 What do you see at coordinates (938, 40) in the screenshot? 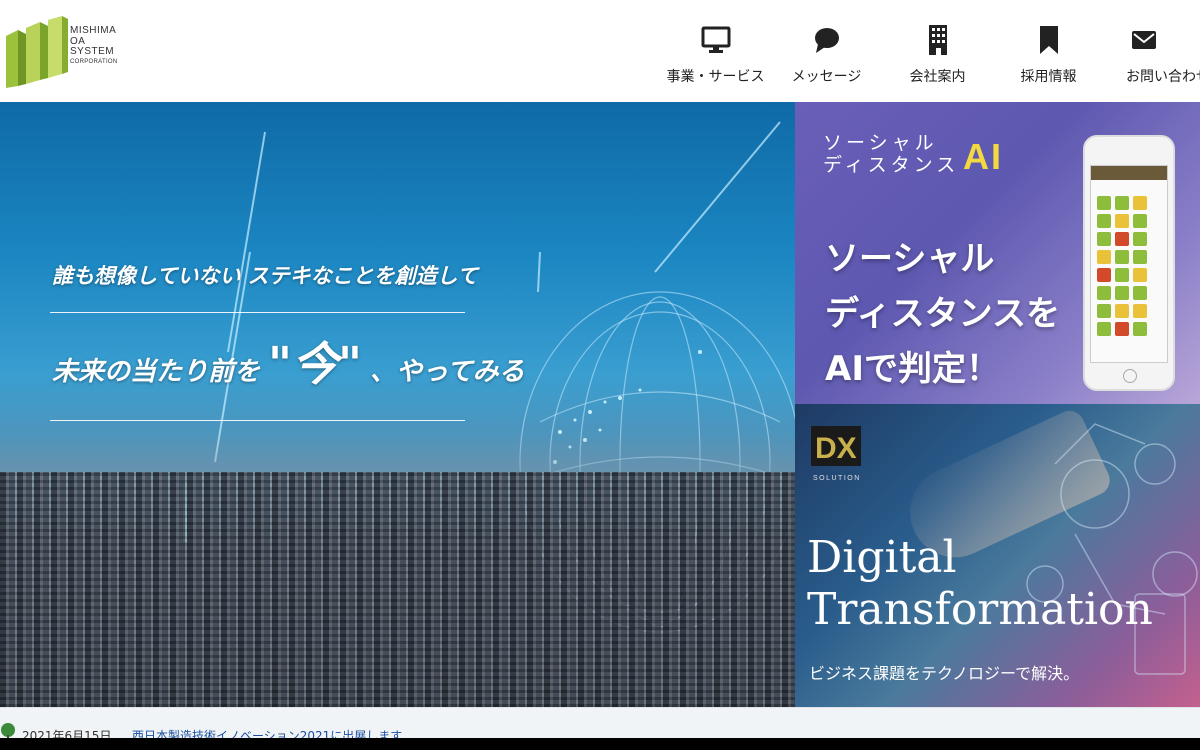
I see `building-icon` at bounding box center [938, 40].